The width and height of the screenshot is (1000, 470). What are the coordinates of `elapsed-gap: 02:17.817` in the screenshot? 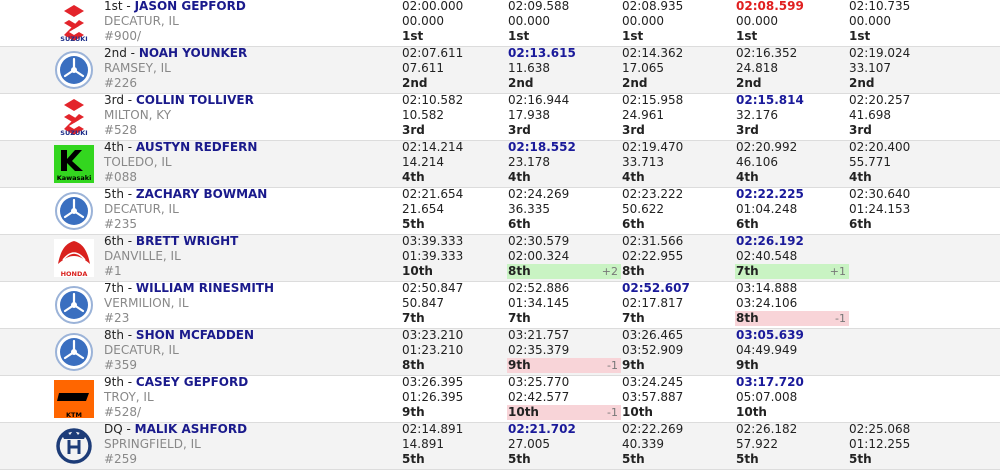 It's located at (653, 303).